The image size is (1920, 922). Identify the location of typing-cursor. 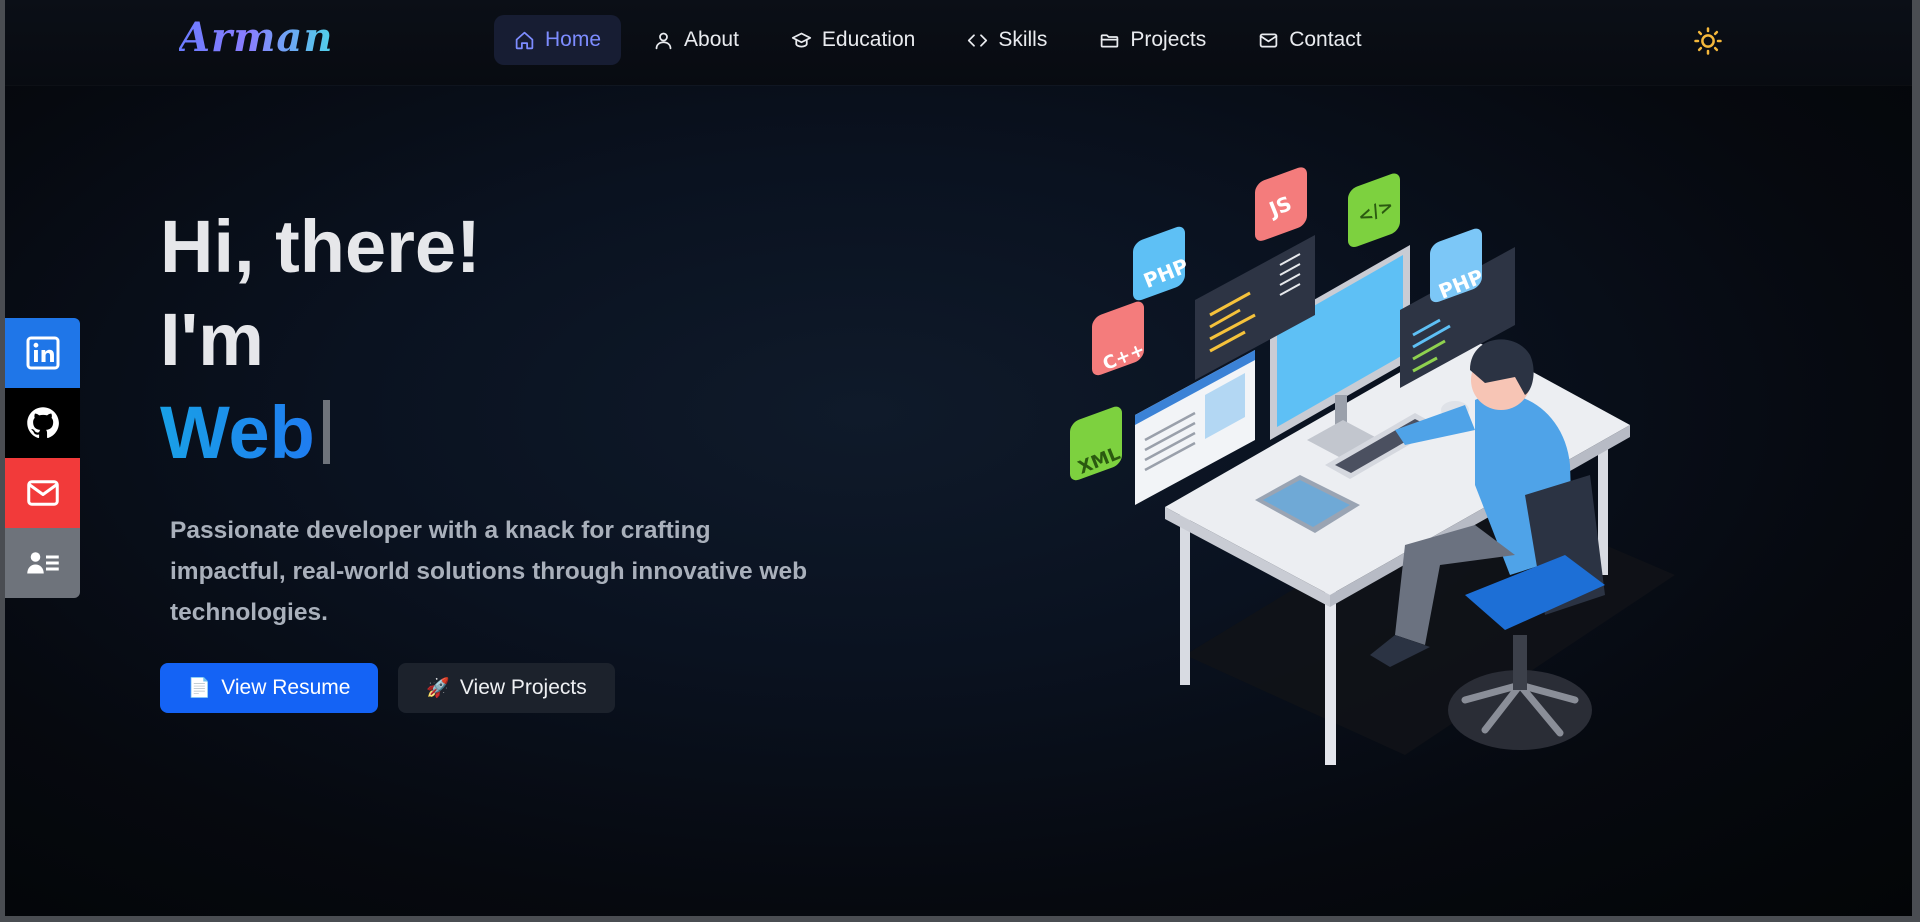
(326, 432).